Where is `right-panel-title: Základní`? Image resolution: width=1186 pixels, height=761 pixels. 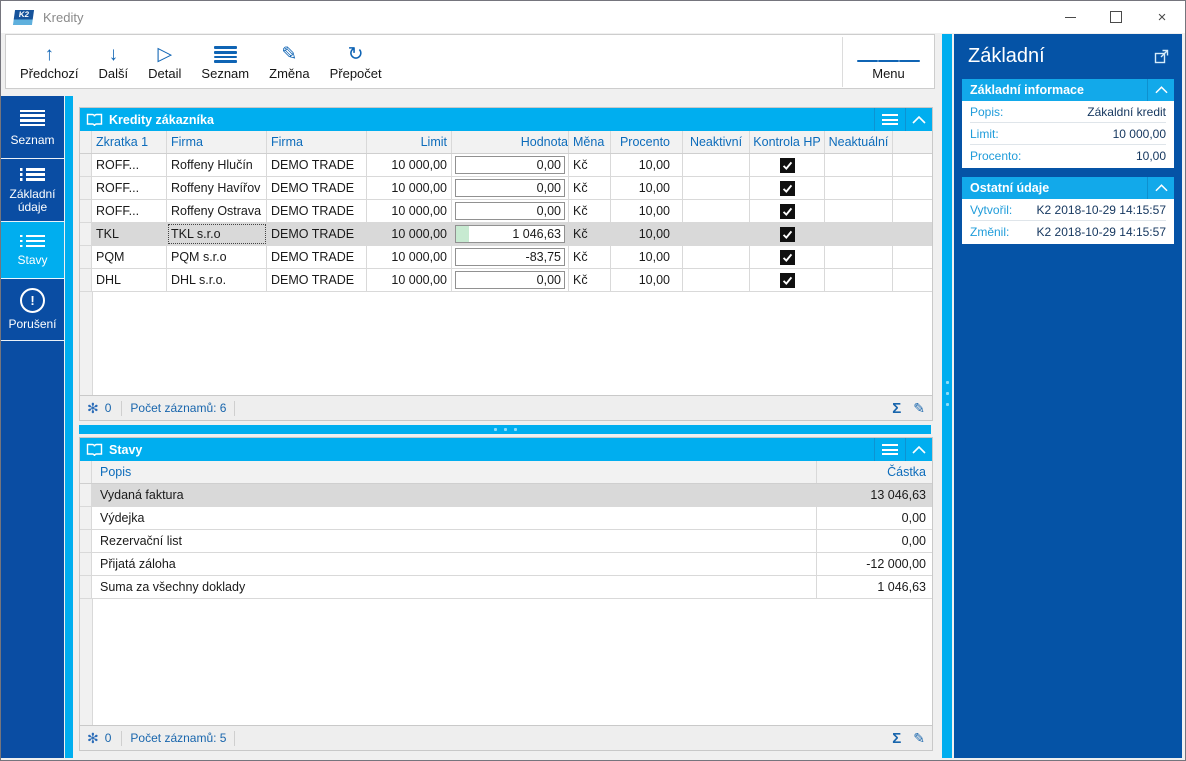
right-panel-title: Základní is located at coordinates (1006, 56).